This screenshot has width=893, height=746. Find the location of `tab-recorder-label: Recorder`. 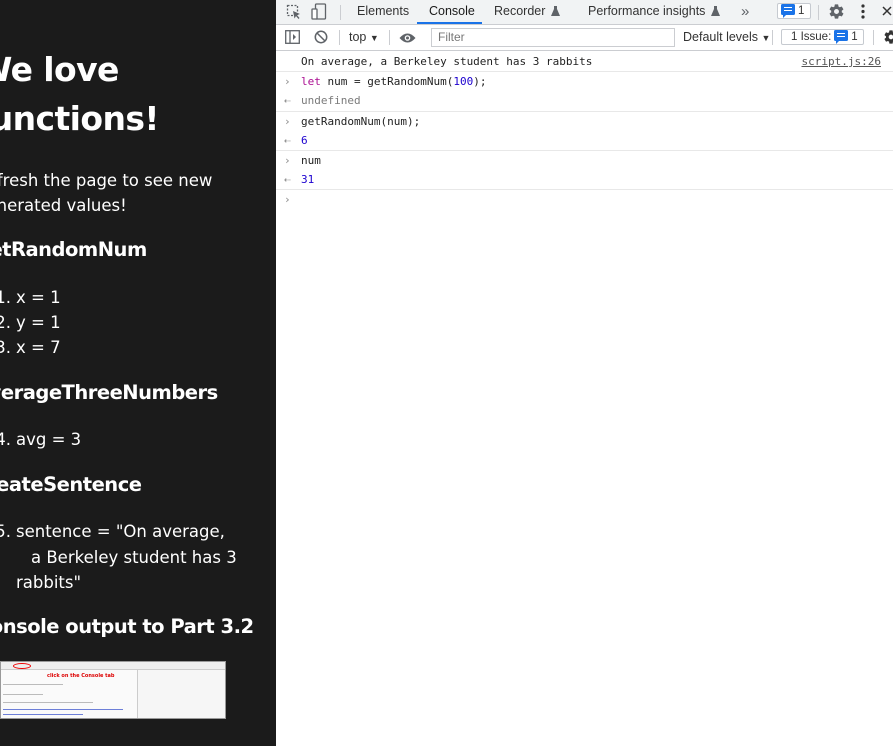

tab-recorder-label: Recorder is located at coordinates (520, 11).